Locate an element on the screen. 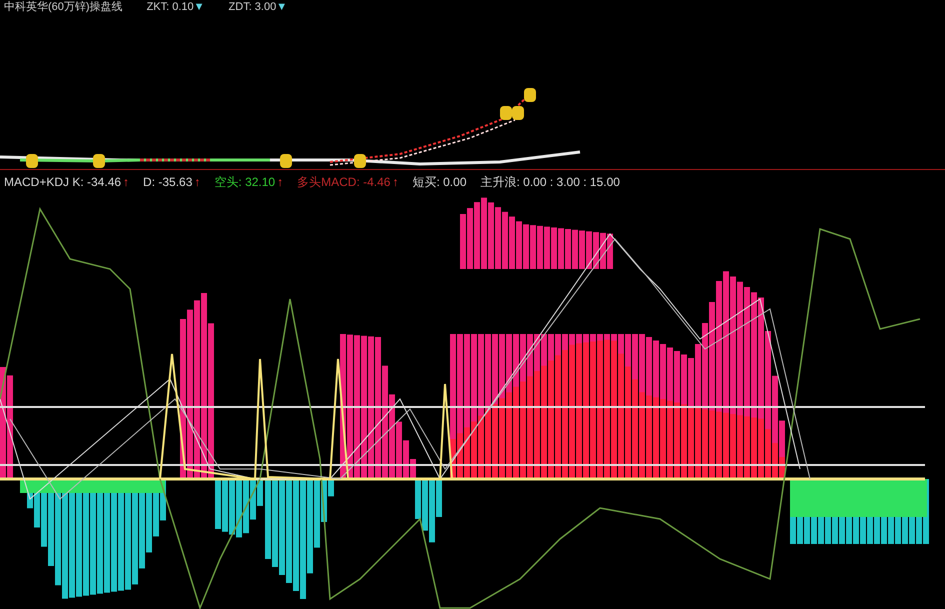 The height and width of the screenshot is (609, 945). legend-value: 短买: 0.00 is located at coordinates (439, 182).